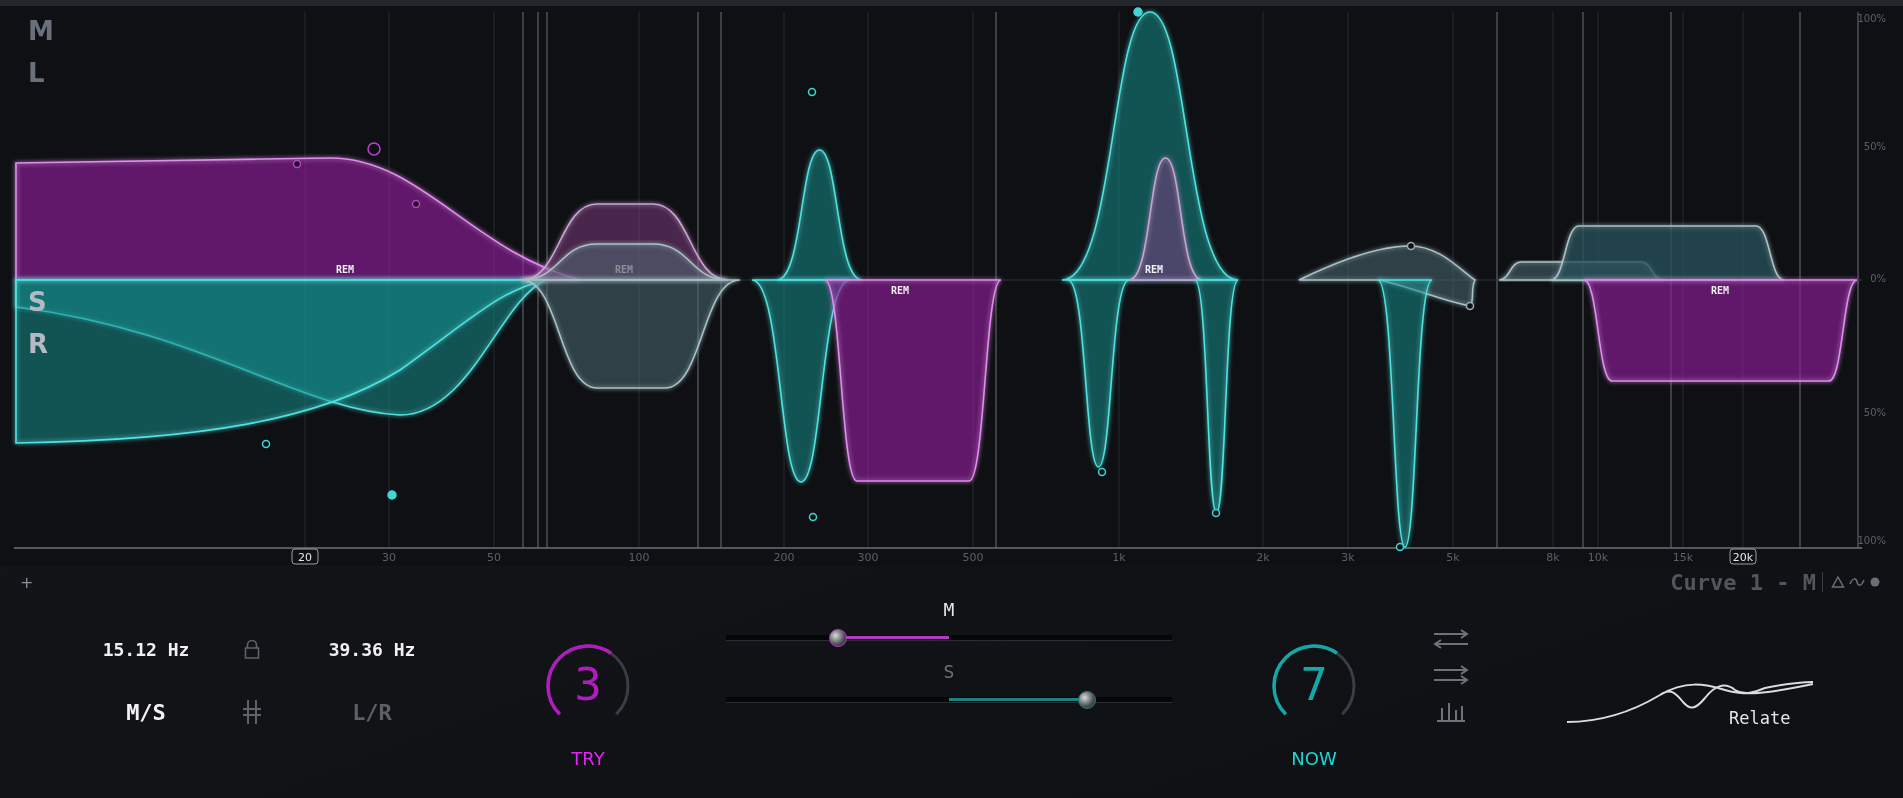 This screenshot has height=798, width=1903. Describe the element at coordinates (1878, 278) in the screenshot. I see `level-axis-label: 0%` at that location.